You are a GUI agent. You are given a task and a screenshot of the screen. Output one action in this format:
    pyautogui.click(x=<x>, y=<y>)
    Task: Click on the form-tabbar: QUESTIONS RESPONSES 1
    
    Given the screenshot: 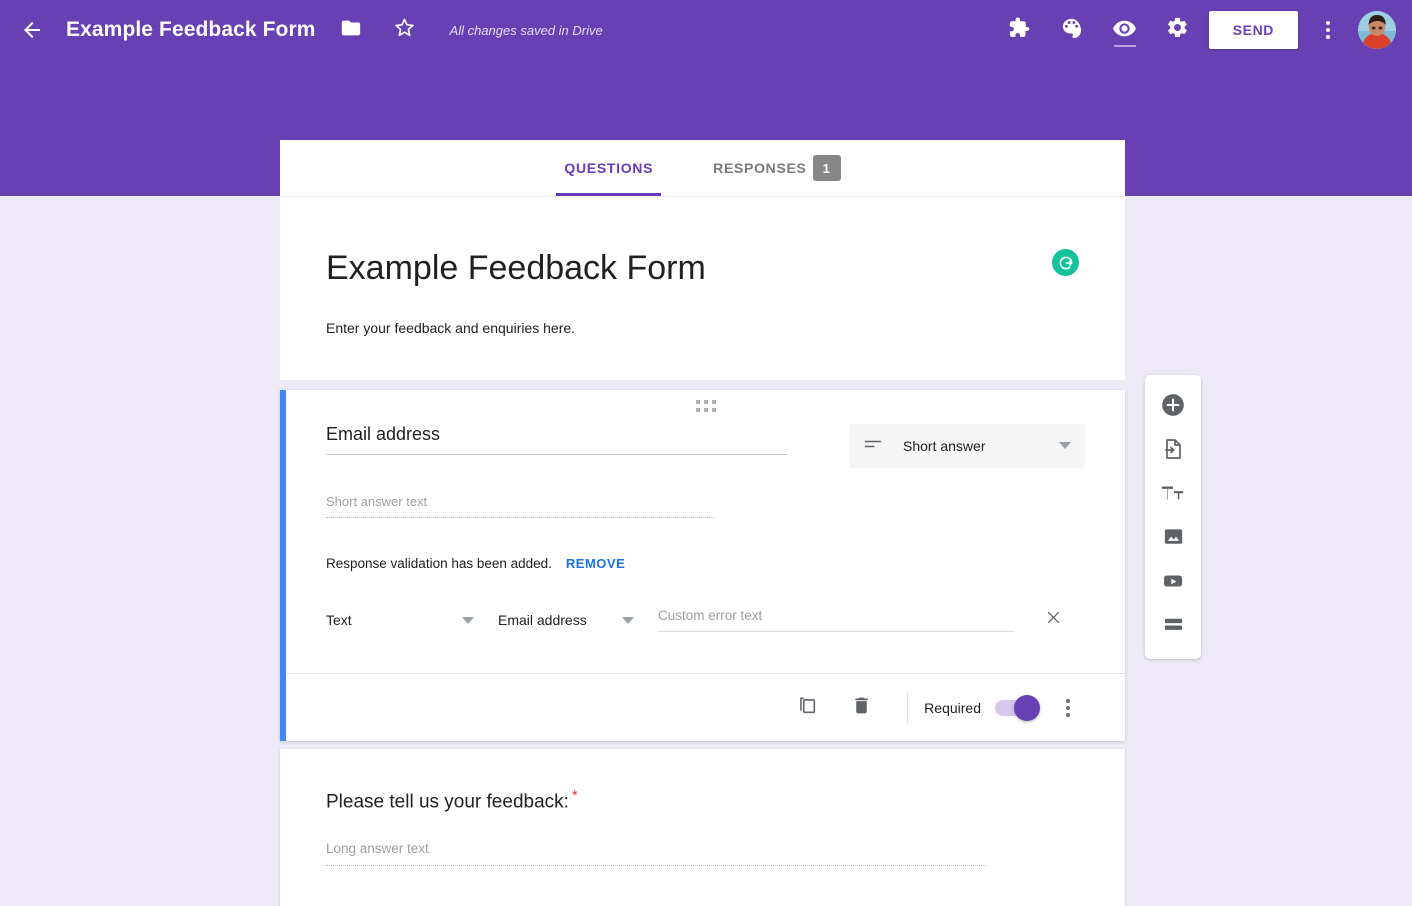 What is the action you would take?
    pyautogui.click(x=702, y=168)
    